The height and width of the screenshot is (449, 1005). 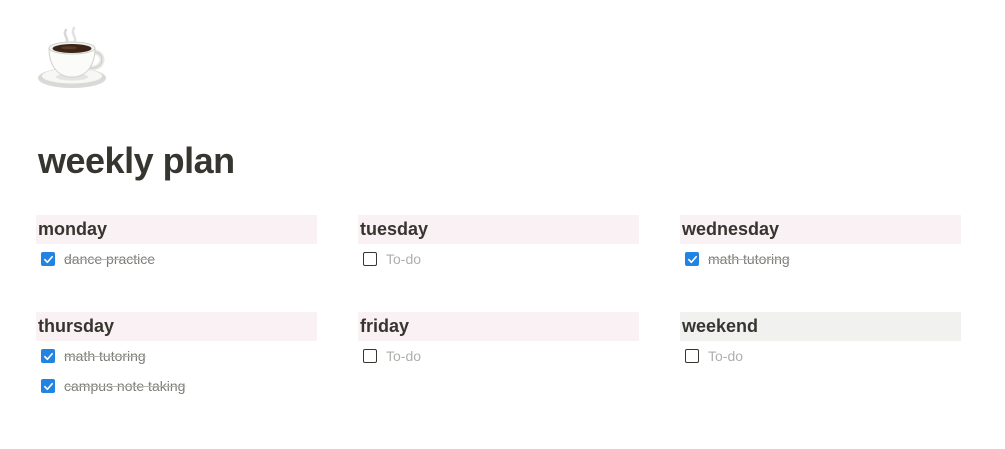 What do you see at coordinates (73, 59) in the screenshot?
I see `coffee-cup-icon` at bounding box center [73, 59].